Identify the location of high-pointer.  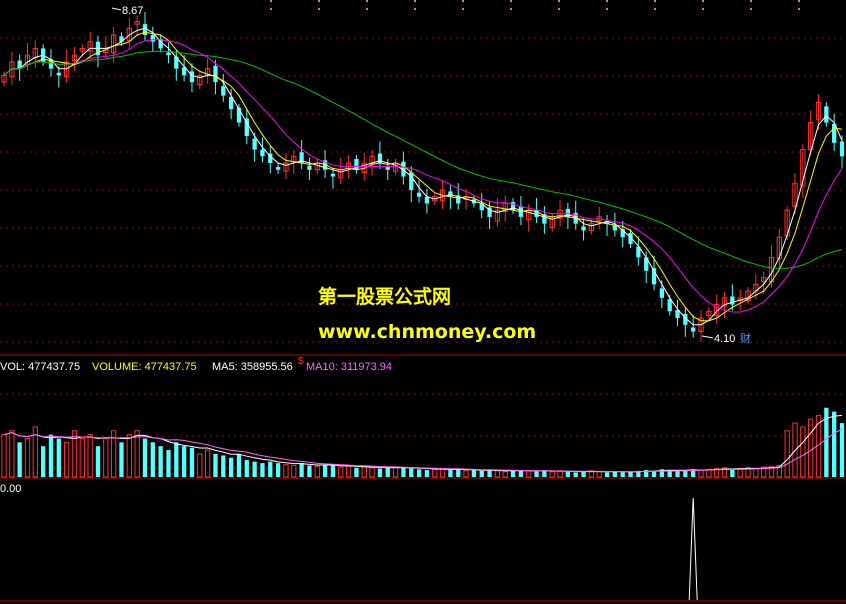
(116, 9).